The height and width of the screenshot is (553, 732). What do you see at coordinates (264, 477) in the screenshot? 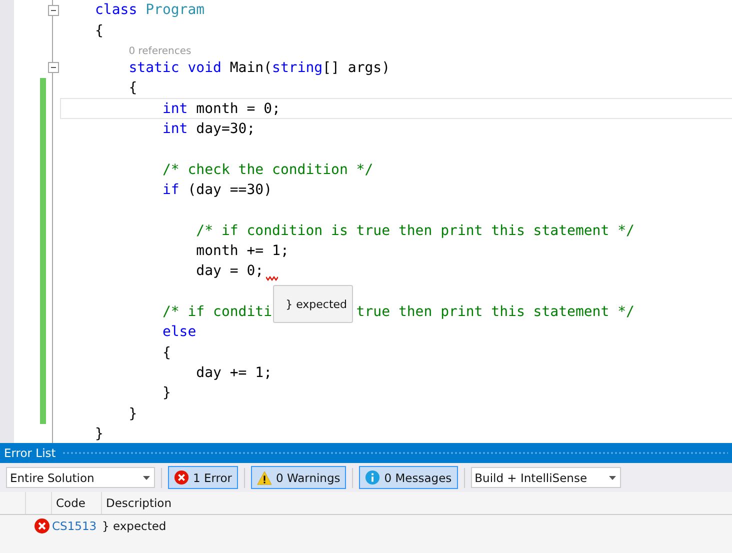
I see `warning-icon` at bounding box center [264, 477].